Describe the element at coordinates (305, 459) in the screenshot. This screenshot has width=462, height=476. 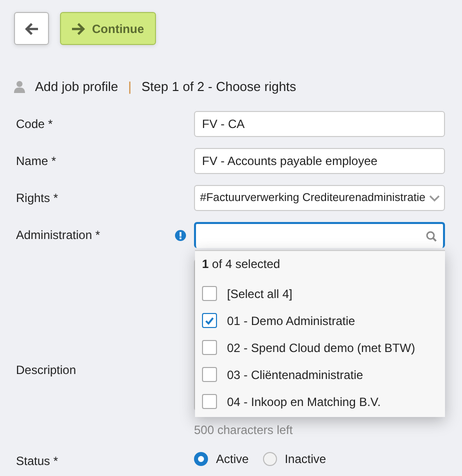
I see `radio-label: Inactive` at that location.